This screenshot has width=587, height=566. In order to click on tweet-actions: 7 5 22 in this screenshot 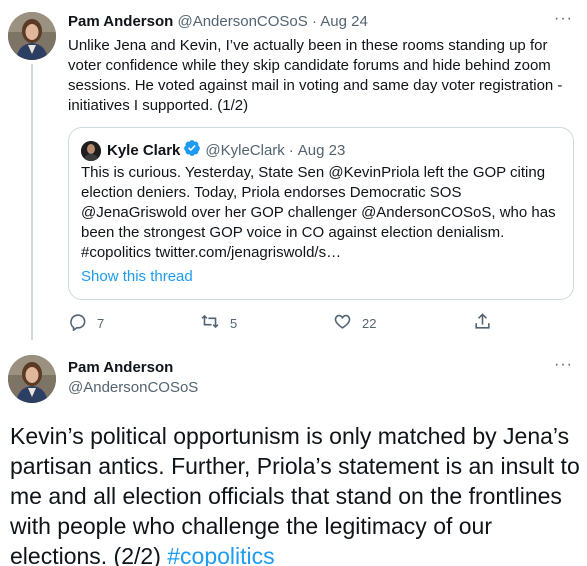, I will do `click(283, 323)`.